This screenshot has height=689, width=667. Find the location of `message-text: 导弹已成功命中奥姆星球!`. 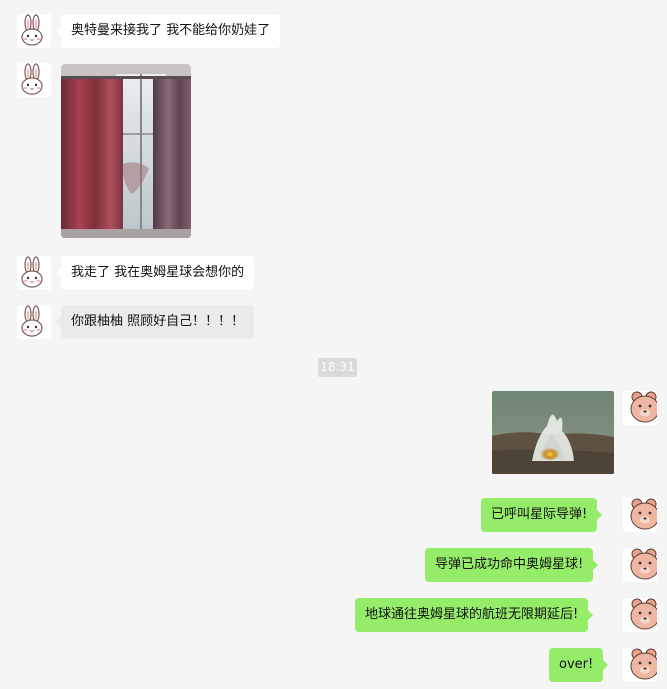

message-text: 导弹已成功命中奥姆星球! is located at coordinates (509, 564).